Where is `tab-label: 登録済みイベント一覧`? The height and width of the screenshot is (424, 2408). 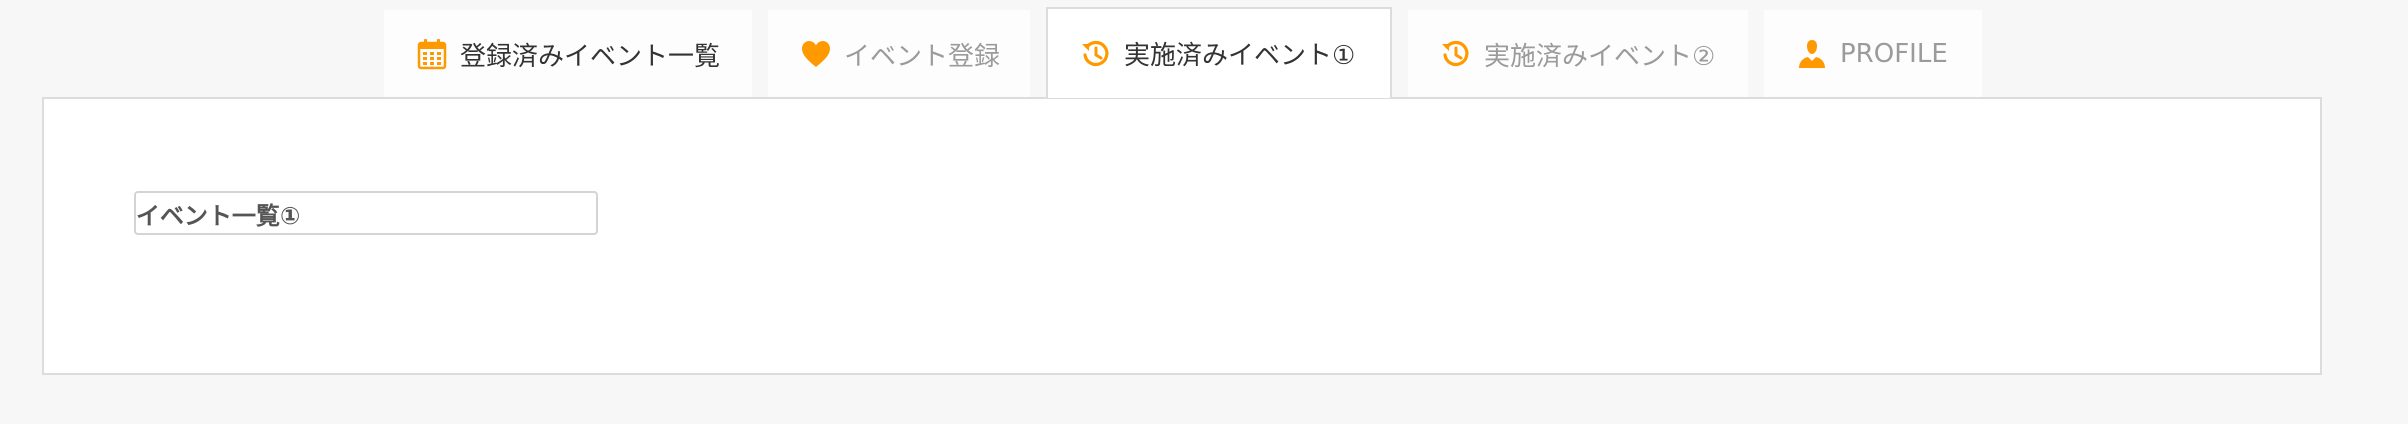
tab-label: 登録済みイベント一覧 is located at coordinates (590, 56).